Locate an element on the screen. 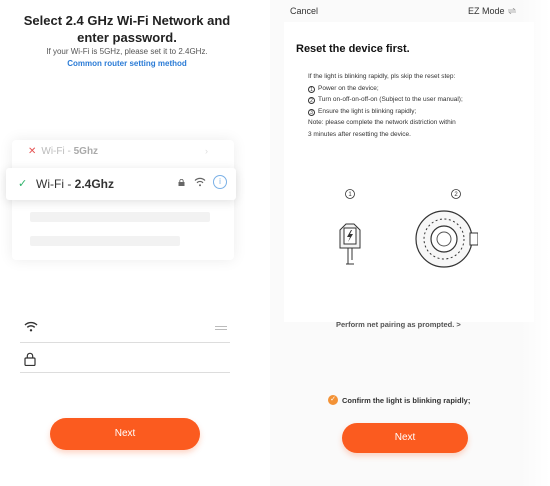 This screenshot has height=486, width=550. selected-check-icon: ✓ is located at coordinates (23, 184).